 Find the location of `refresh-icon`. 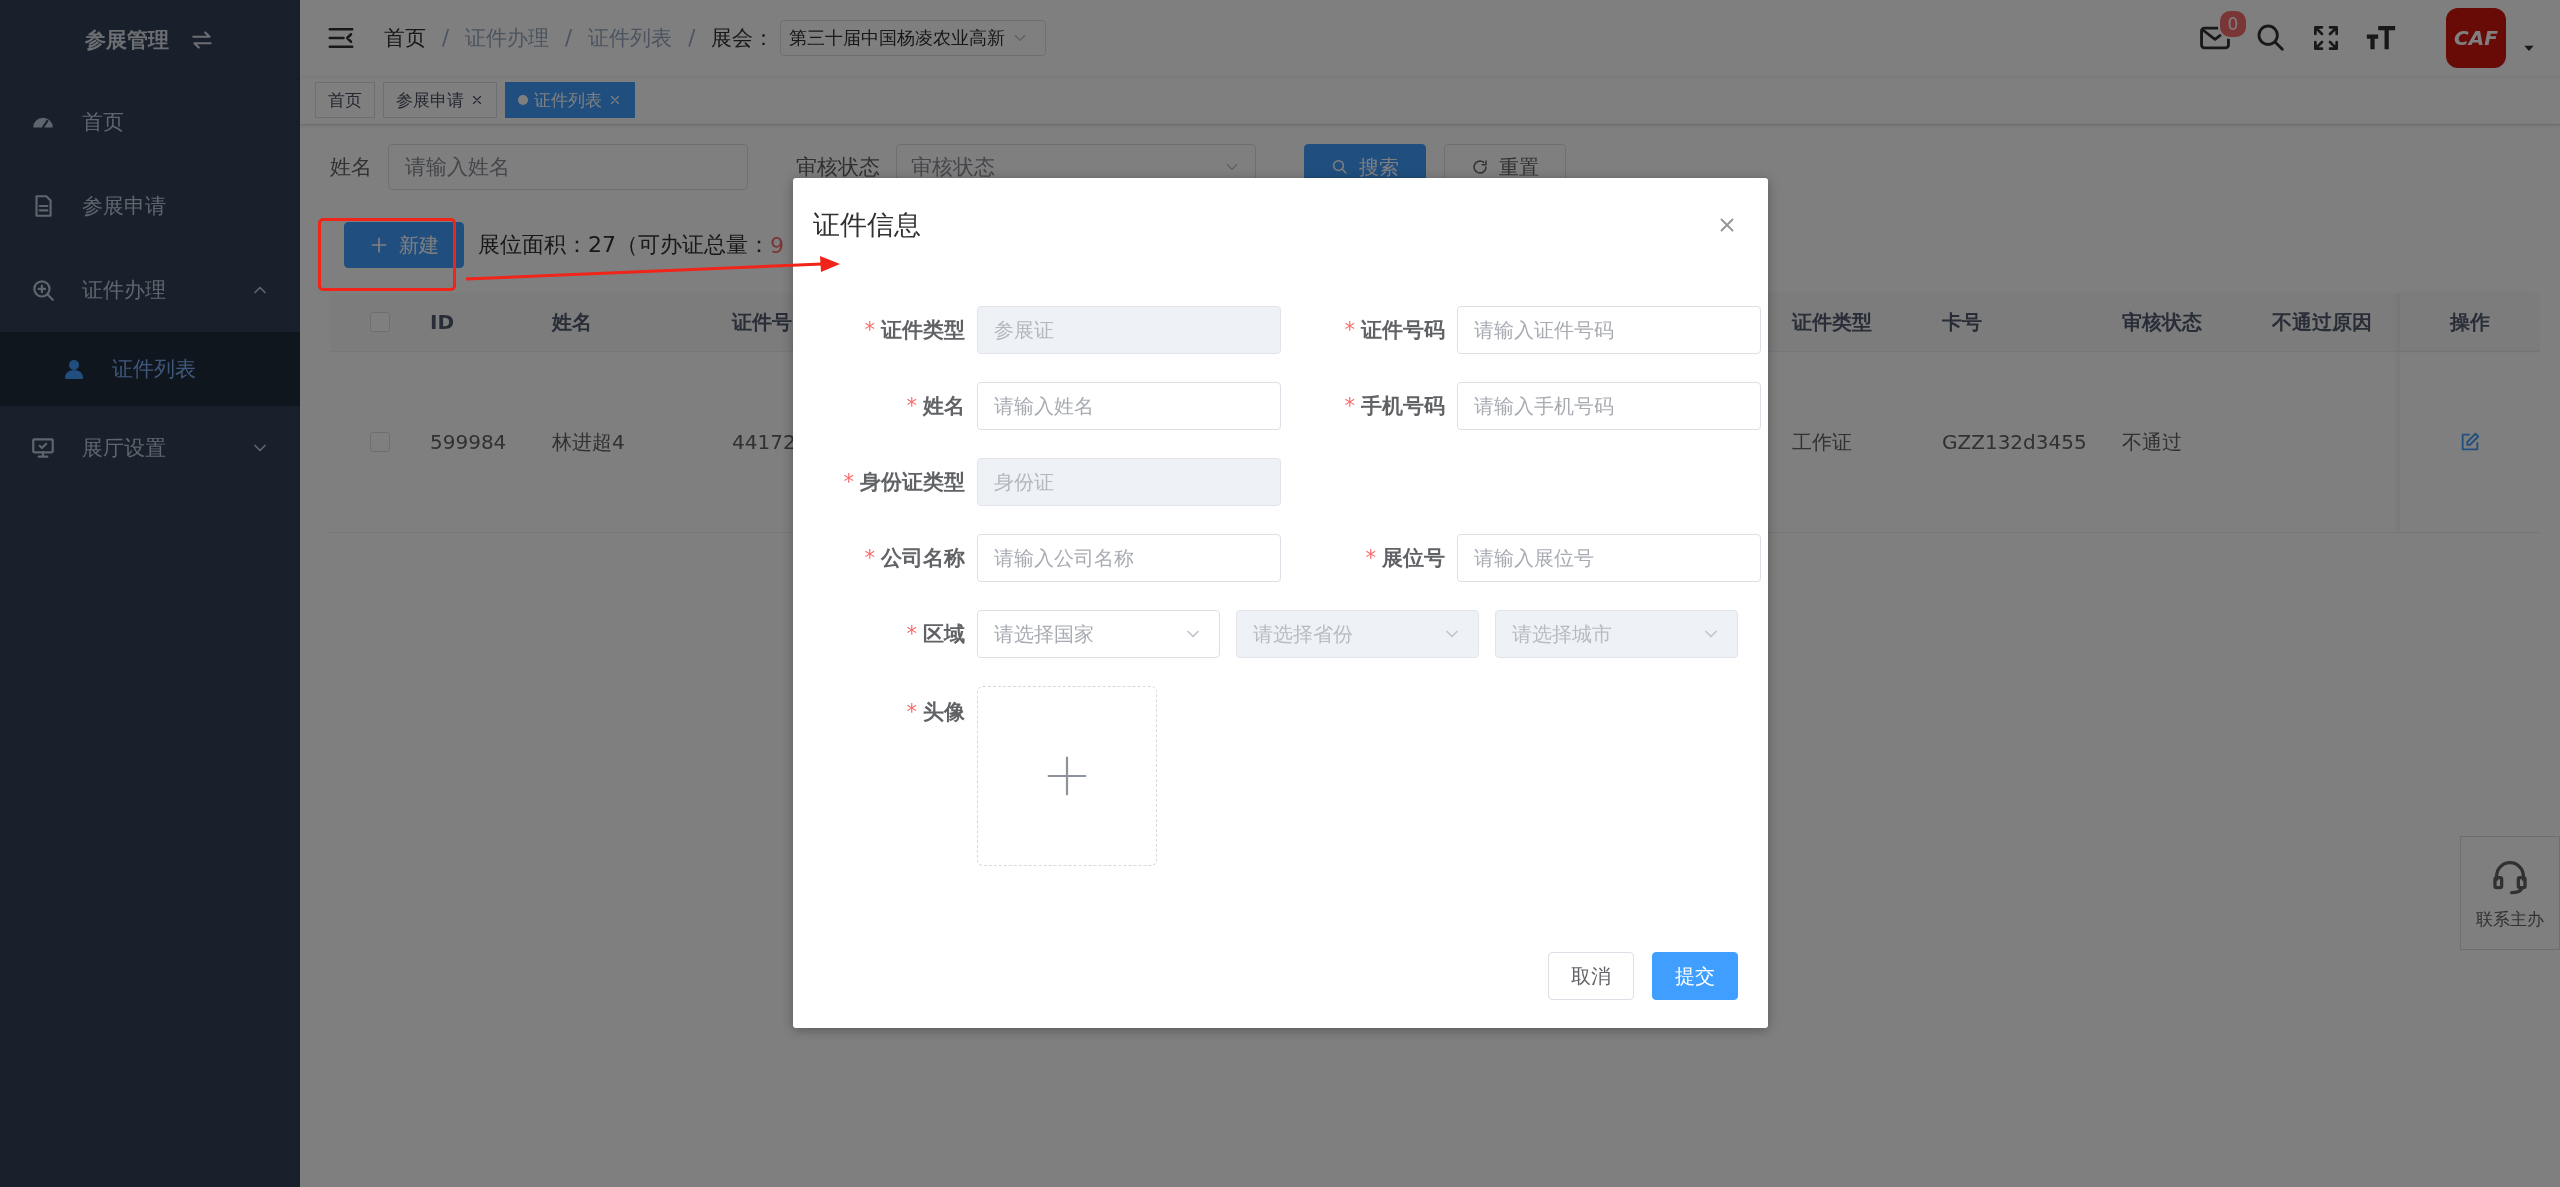

refresh-icon is located at coordinates (1480, 167).